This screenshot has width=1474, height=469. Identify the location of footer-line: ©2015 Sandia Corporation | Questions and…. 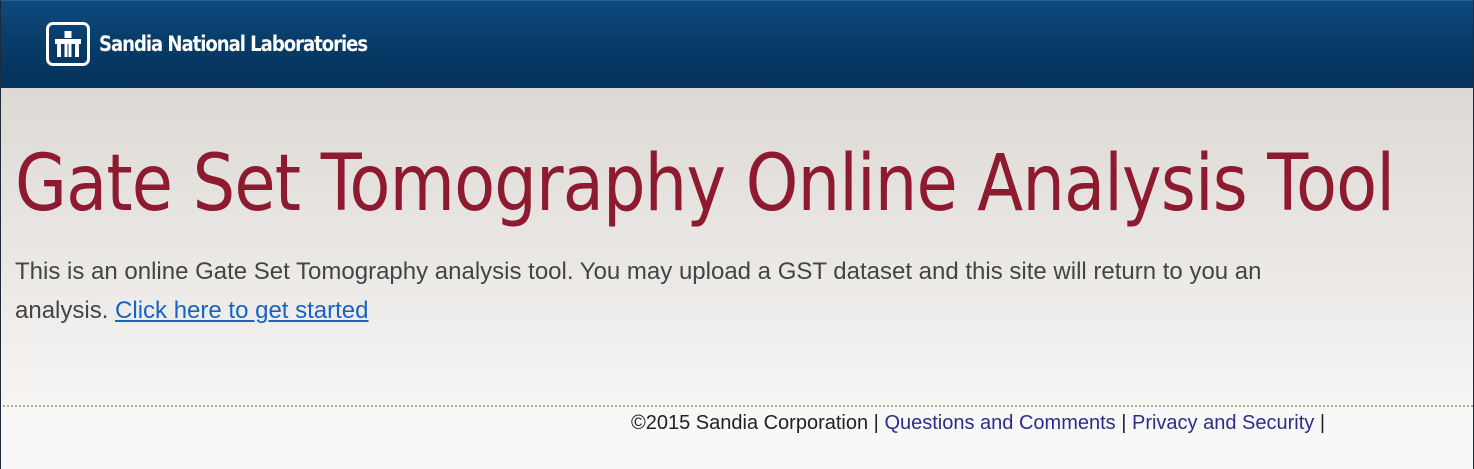
(978, 423).